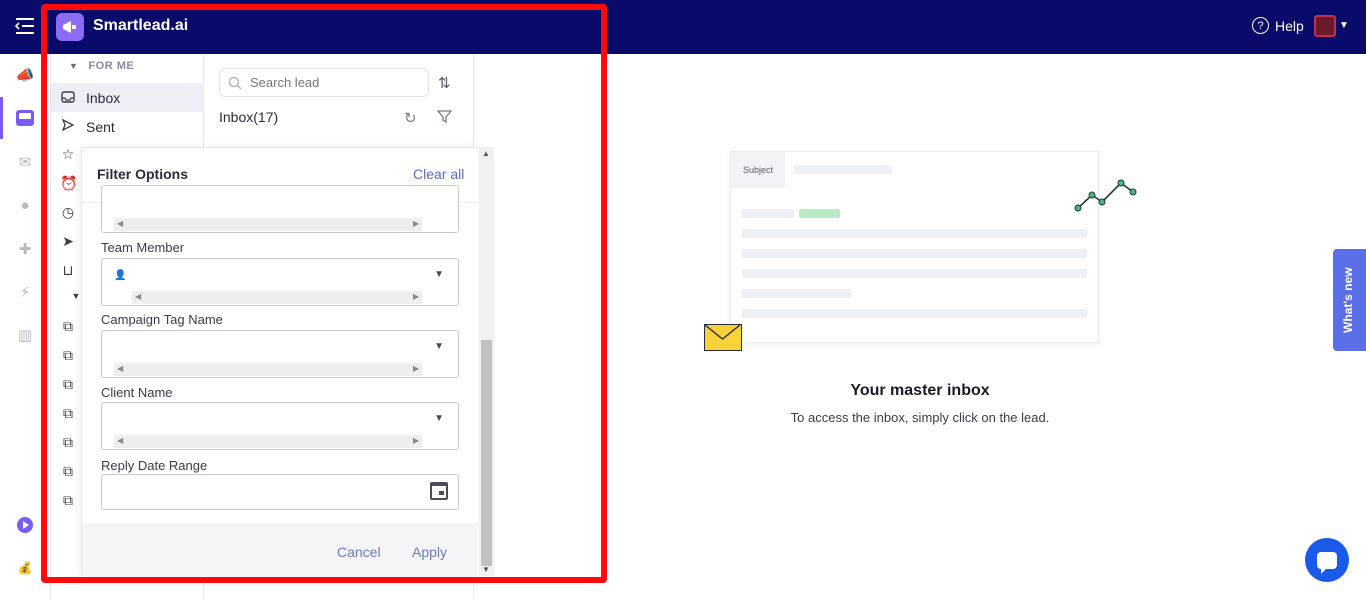  I want to click on send-icon, so click(68, 126).